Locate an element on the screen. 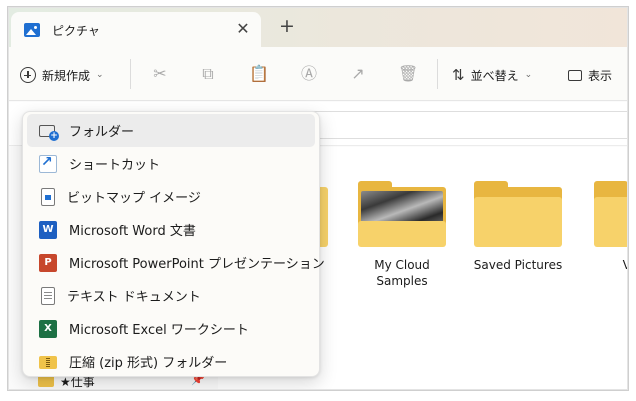  delete-icon: 🗑 is located at coordinates (408, 74).